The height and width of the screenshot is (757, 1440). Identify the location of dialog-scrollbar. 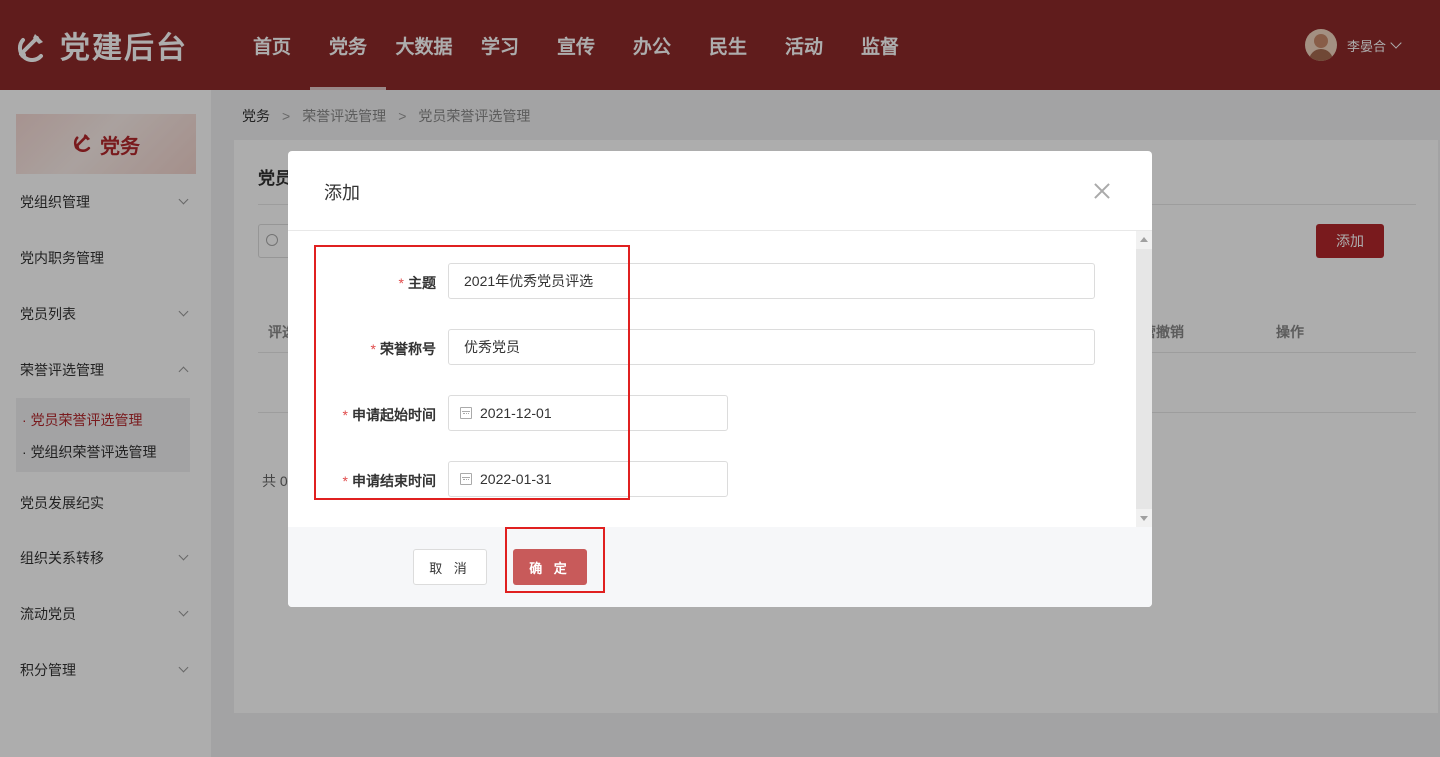
(1144, 379).